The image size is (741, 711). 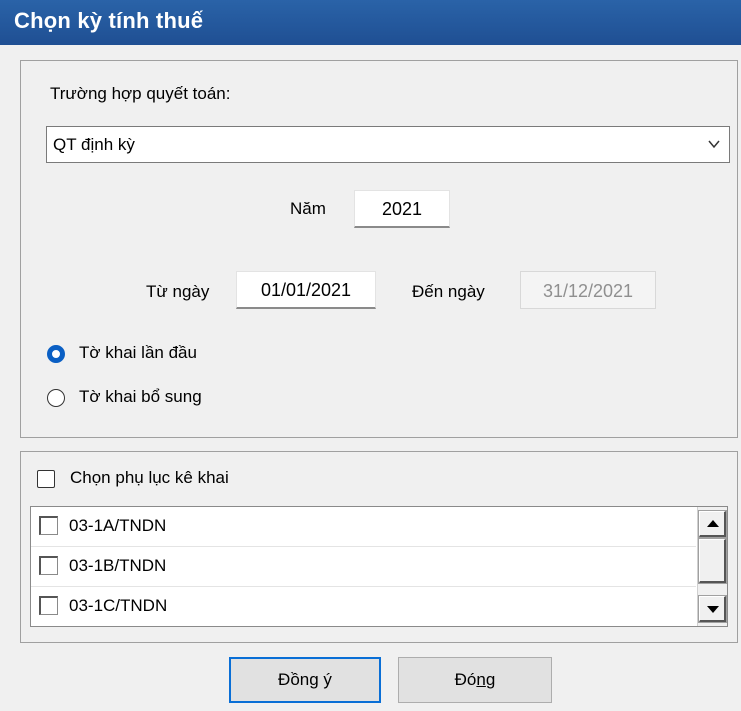 What do you see at coordinates (363, 567) in the screenshot?
I see `list-item: 03-1B/TNDN` at bounding box center [363, 567].